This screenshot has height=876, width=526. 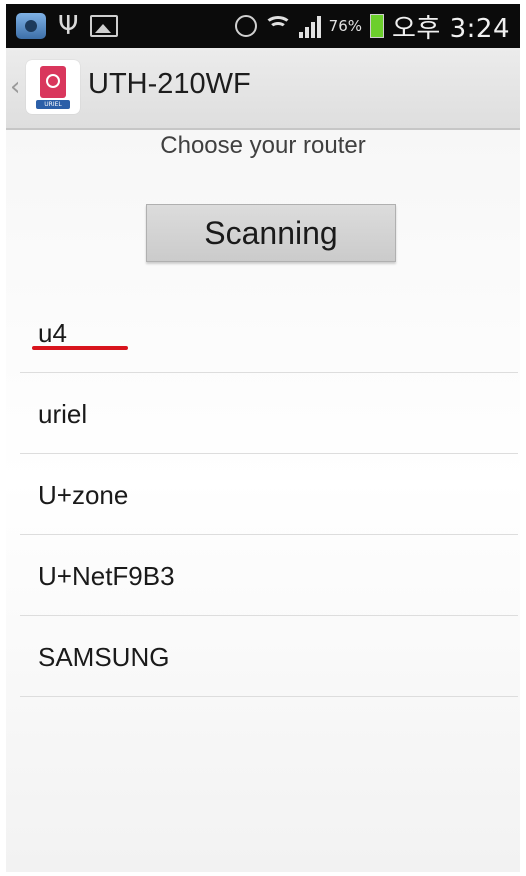 I want to click on signal-icon, so click(x=309, y=26).